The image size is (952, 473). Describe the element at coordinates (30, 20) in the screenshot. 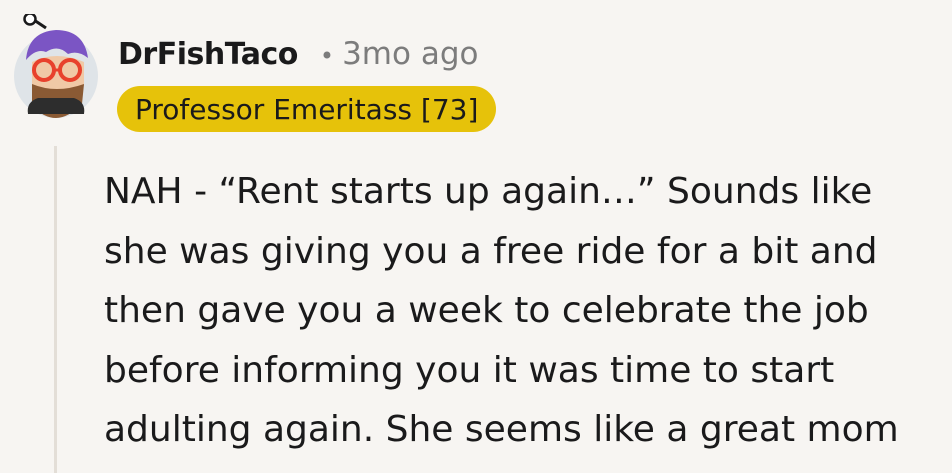

I see `avatar-antenna-tip` at that location.